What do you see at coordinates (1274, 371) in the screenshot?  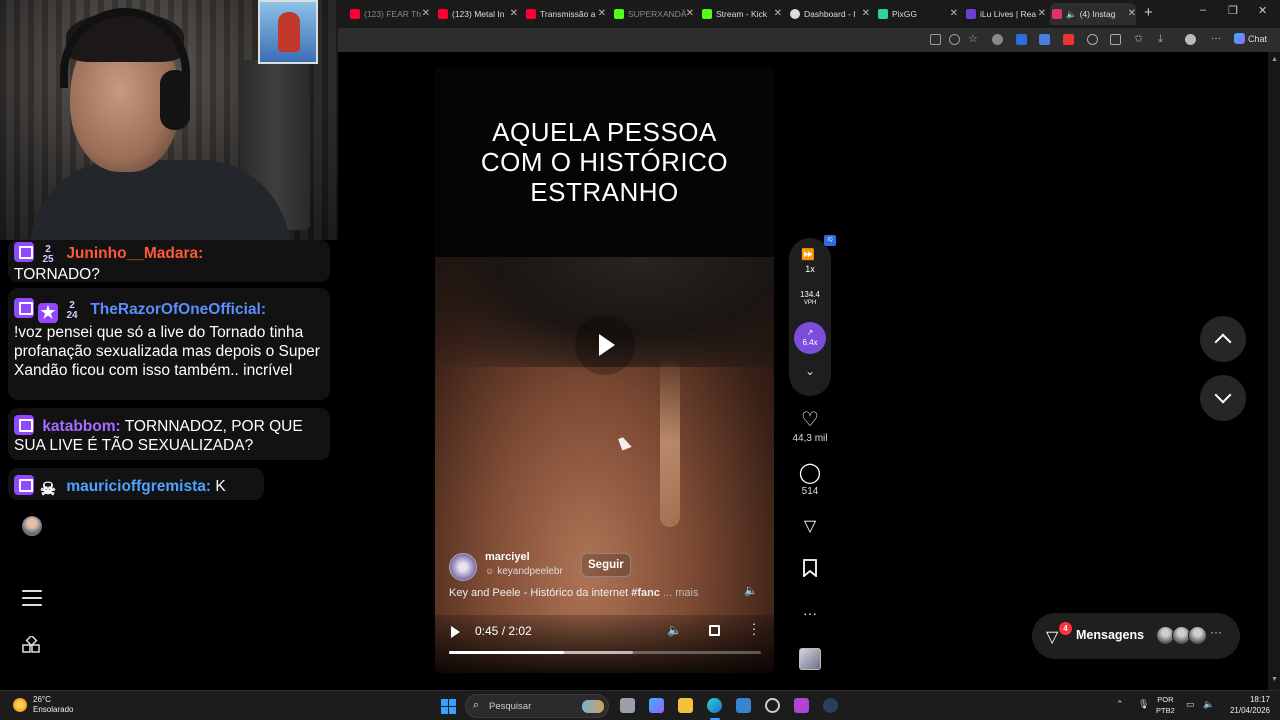 I see `scrollbar: ▲ ▼` at bounding box center [1274, 371].